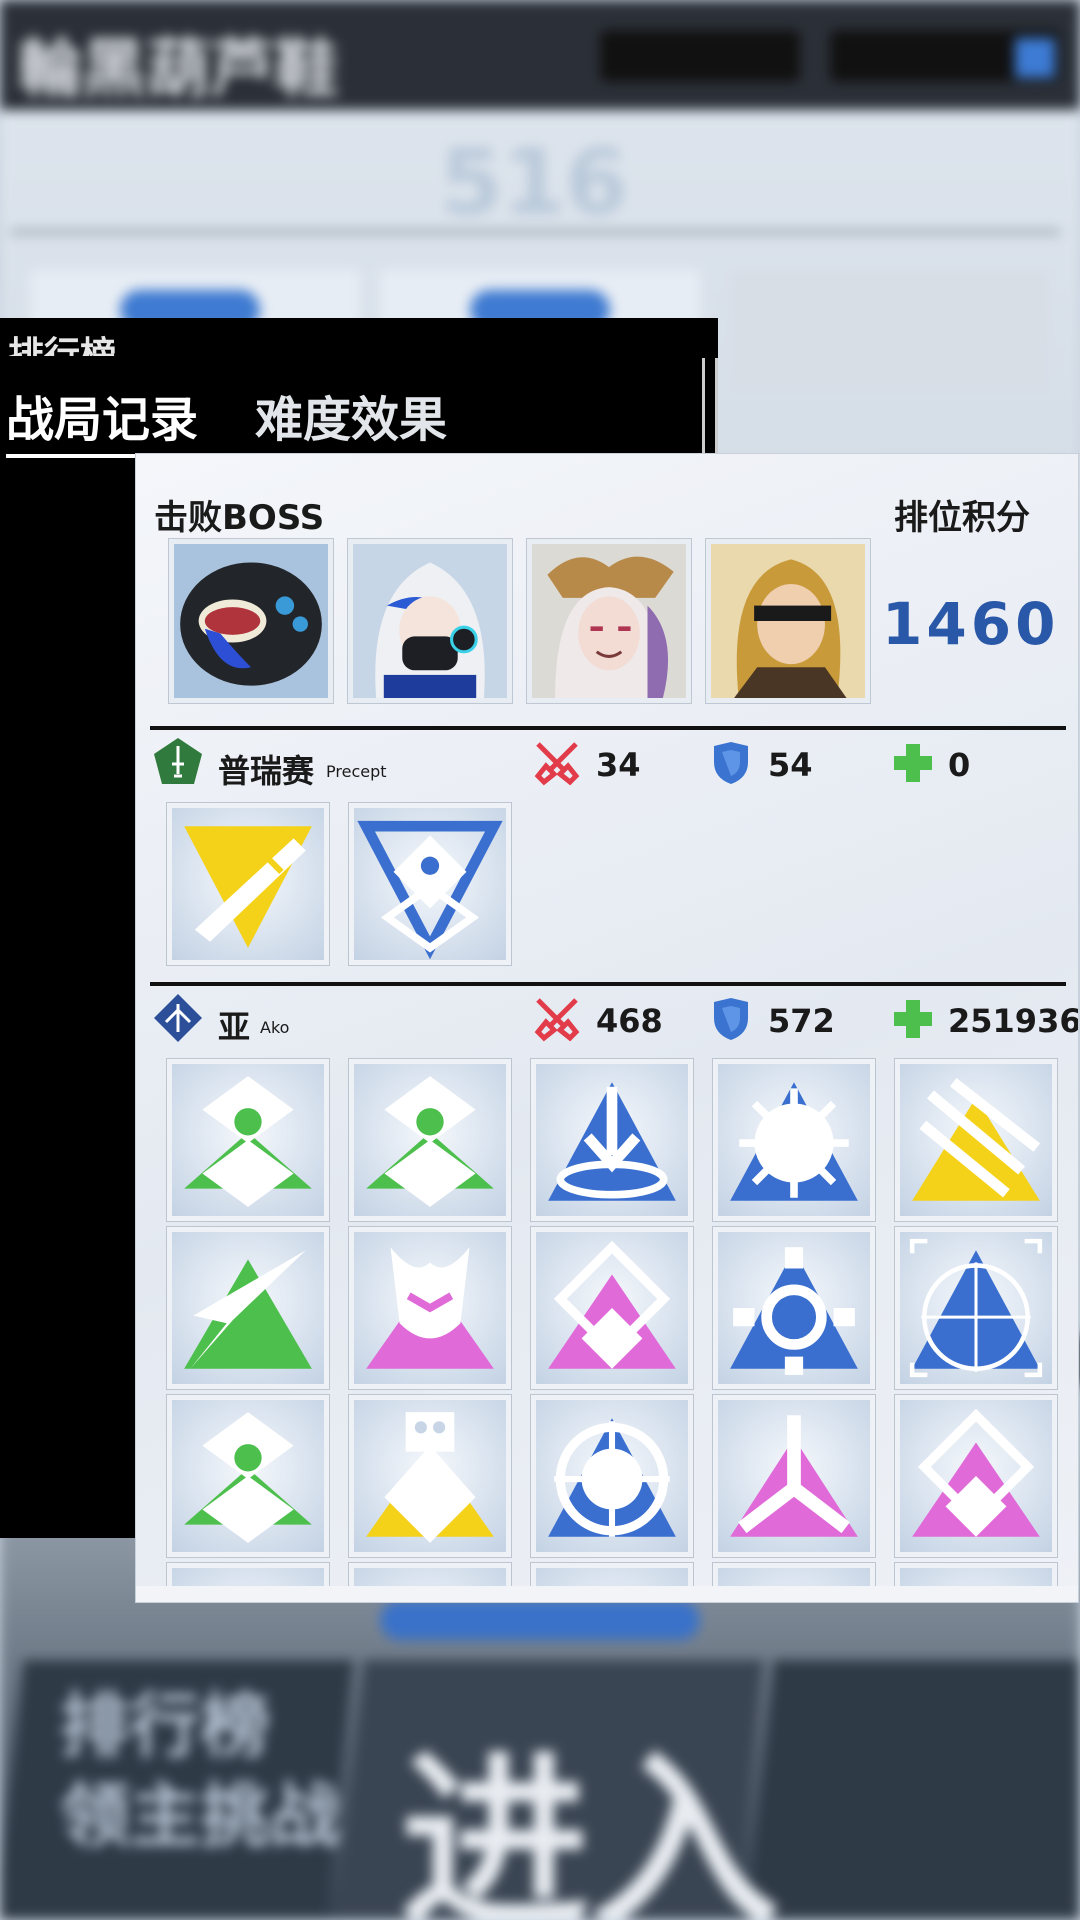  I want to click on defeated-boss-label: 击败BOSS, so click(239, 518).